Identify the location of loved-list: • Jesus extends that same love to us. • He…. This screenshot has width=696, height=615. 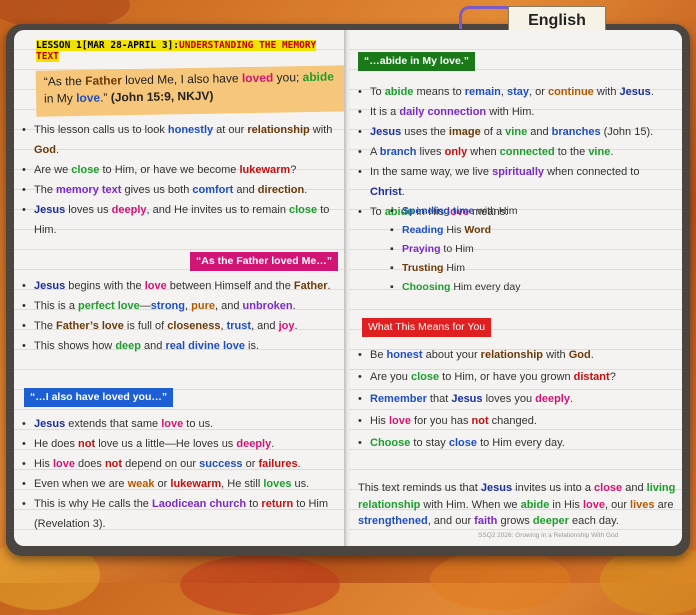
(181, 474).